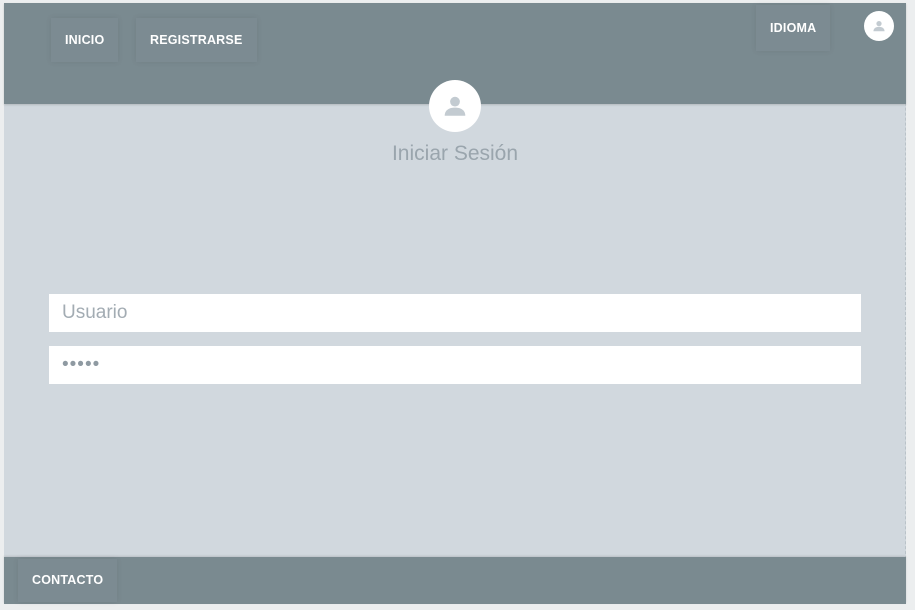 The width and height of the screenshot is (915, 610). I want to click on login-avatar-icon, so click(455, 106).